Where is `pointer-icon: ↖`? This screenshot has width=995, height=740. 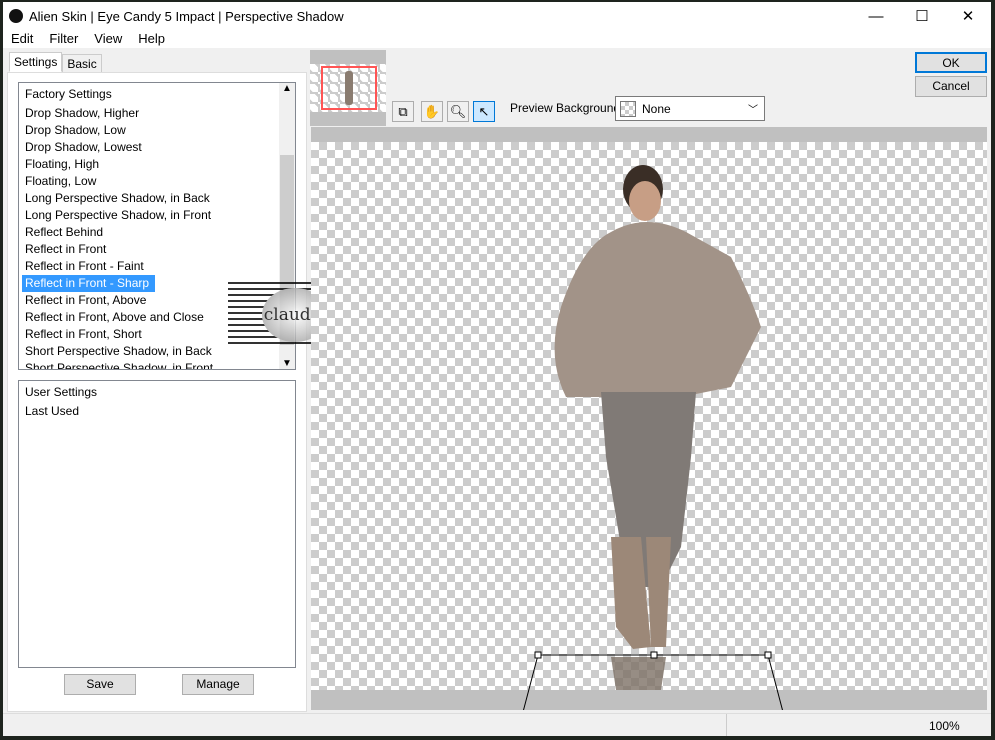
pointer-icon: ↖ is located at coordinates (484, 111).